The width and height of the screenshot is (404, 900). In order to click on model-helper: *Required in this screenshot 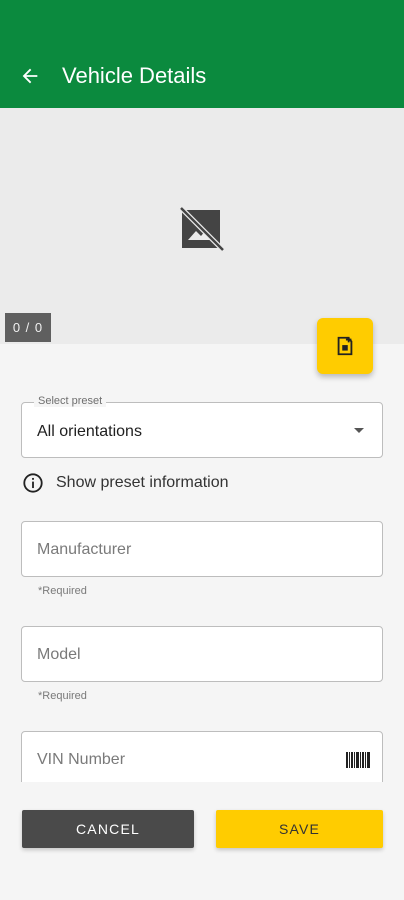, I will do `click(62, 696)`.